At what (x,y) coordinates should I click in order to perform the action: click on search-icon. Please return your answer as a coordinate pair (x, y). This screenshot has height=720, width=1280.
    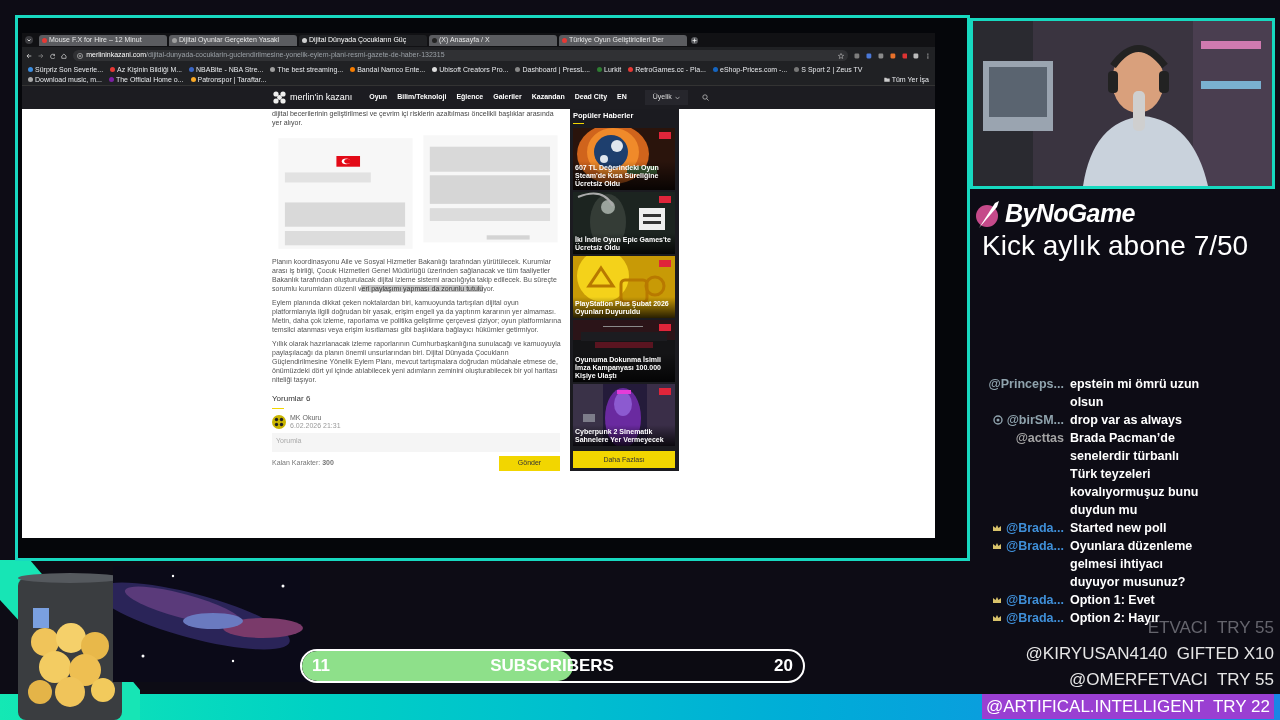
    Looking at the image, I should click on (705, 97).